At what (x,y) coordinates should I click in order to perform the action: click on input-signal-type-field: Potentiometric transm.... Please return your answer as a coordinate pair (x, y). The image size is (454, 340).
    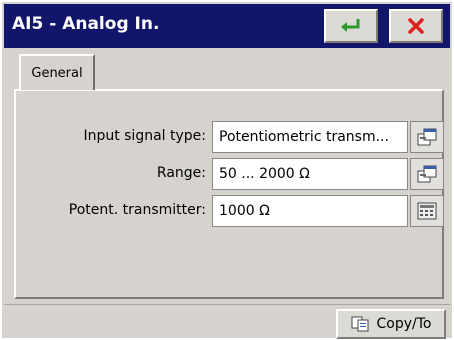
    Looking at the image, I should click on (310, 137).